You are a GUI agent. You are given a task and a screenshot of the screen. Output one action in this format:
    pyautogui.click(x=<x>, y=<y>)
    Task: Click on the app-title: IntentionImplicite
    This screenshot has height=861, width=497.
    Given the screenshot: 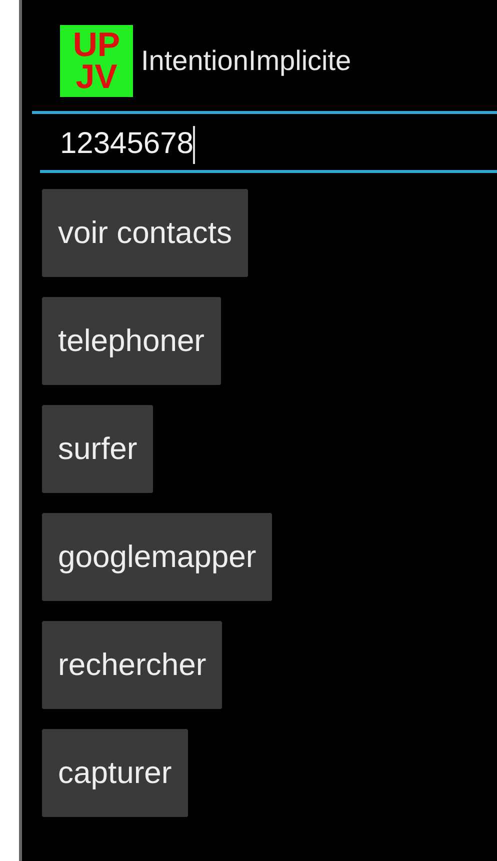 What is the action you would take?
    pyautogui.click(x=246, y=61)
    